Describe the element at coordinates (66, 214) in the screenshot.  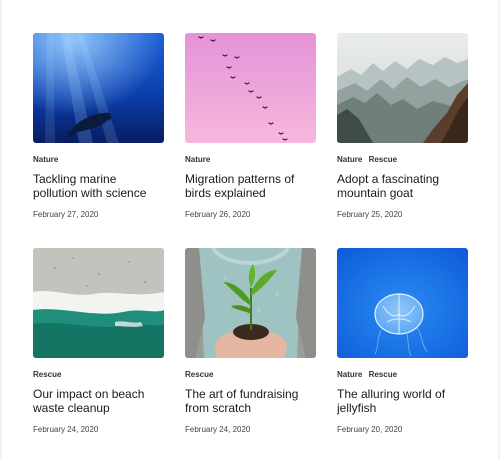
I see `article-date: February 27, 2020` at that location.